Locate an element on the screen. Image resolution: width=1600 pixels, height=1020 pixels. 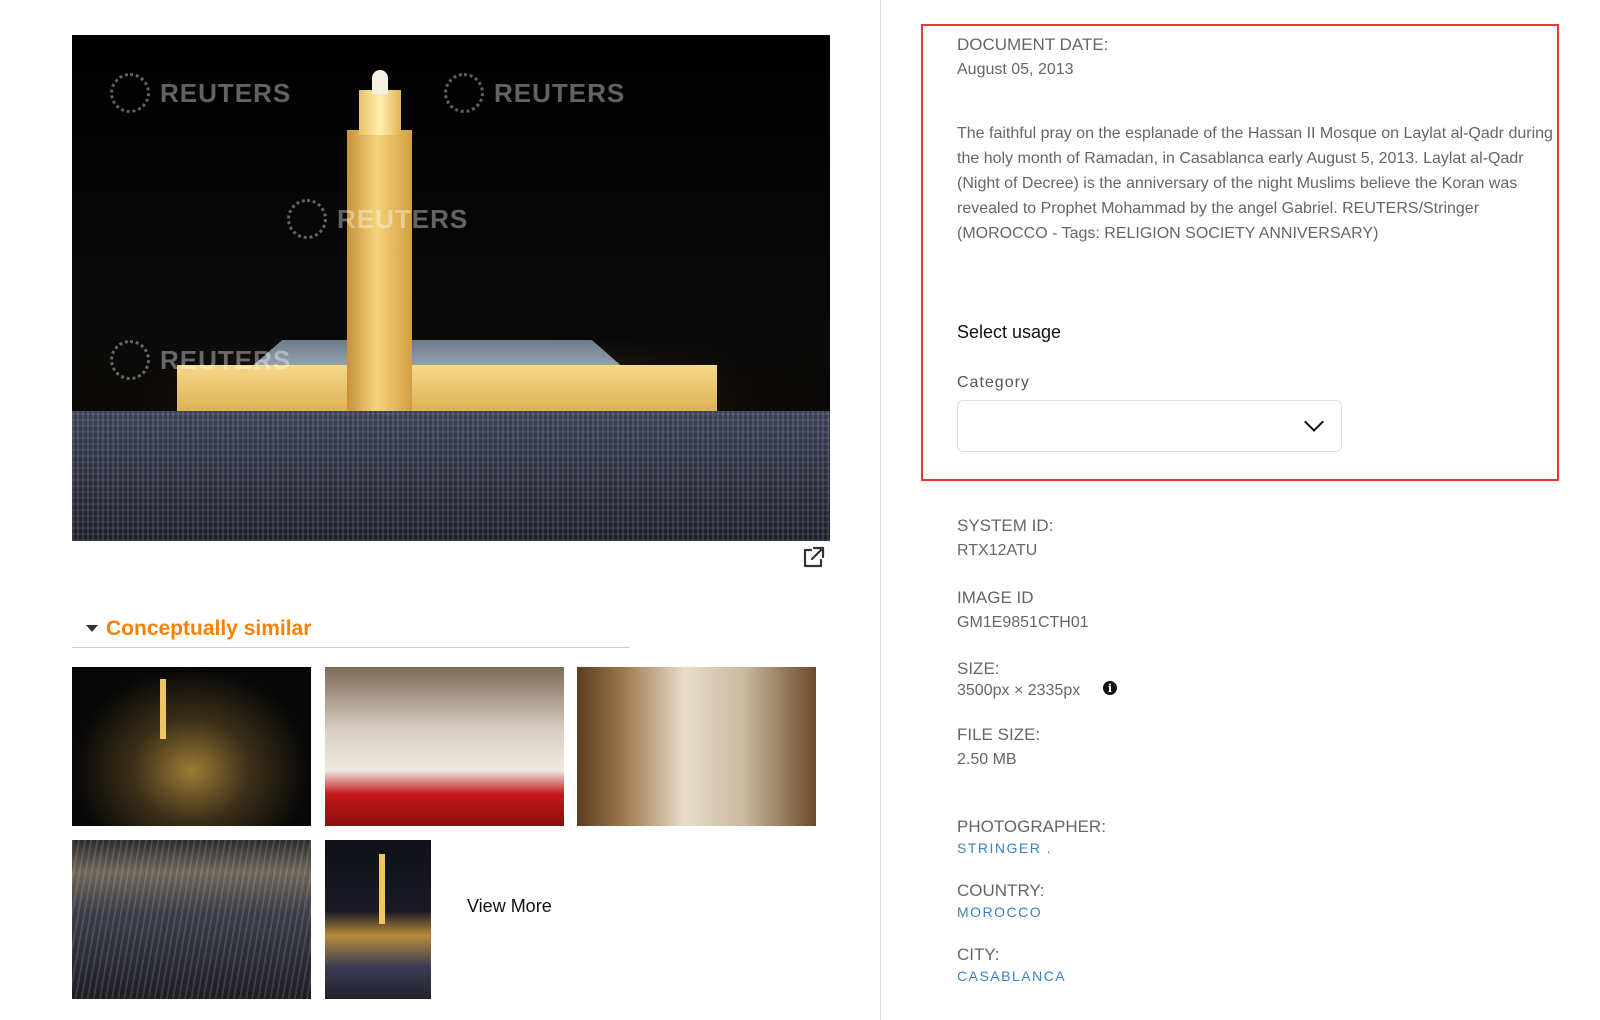
photo-minaret-top is located at coordinates (380, 112).